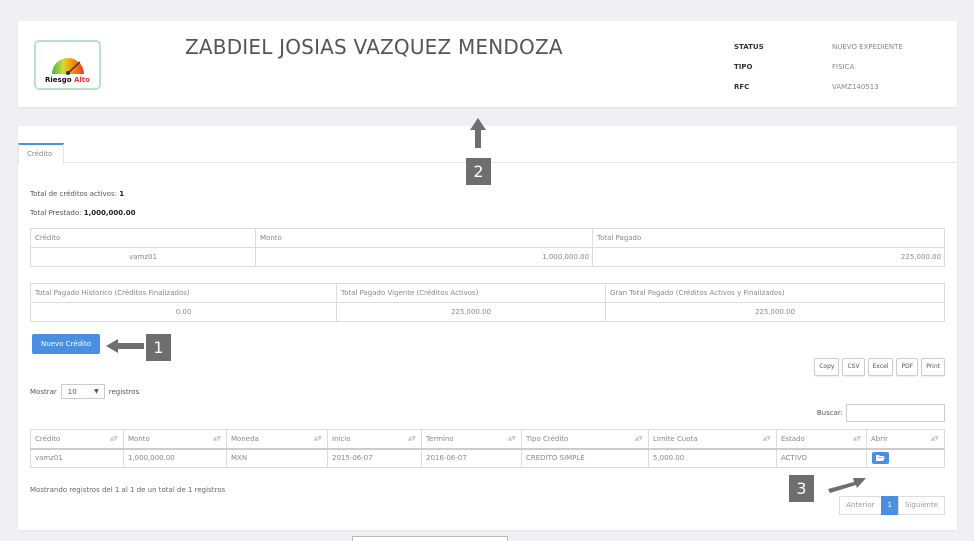 Image resolution: width=974 pixels, height=541 pixels. I want to click on col-monto: Monto ▲▼, so click(175, 439).